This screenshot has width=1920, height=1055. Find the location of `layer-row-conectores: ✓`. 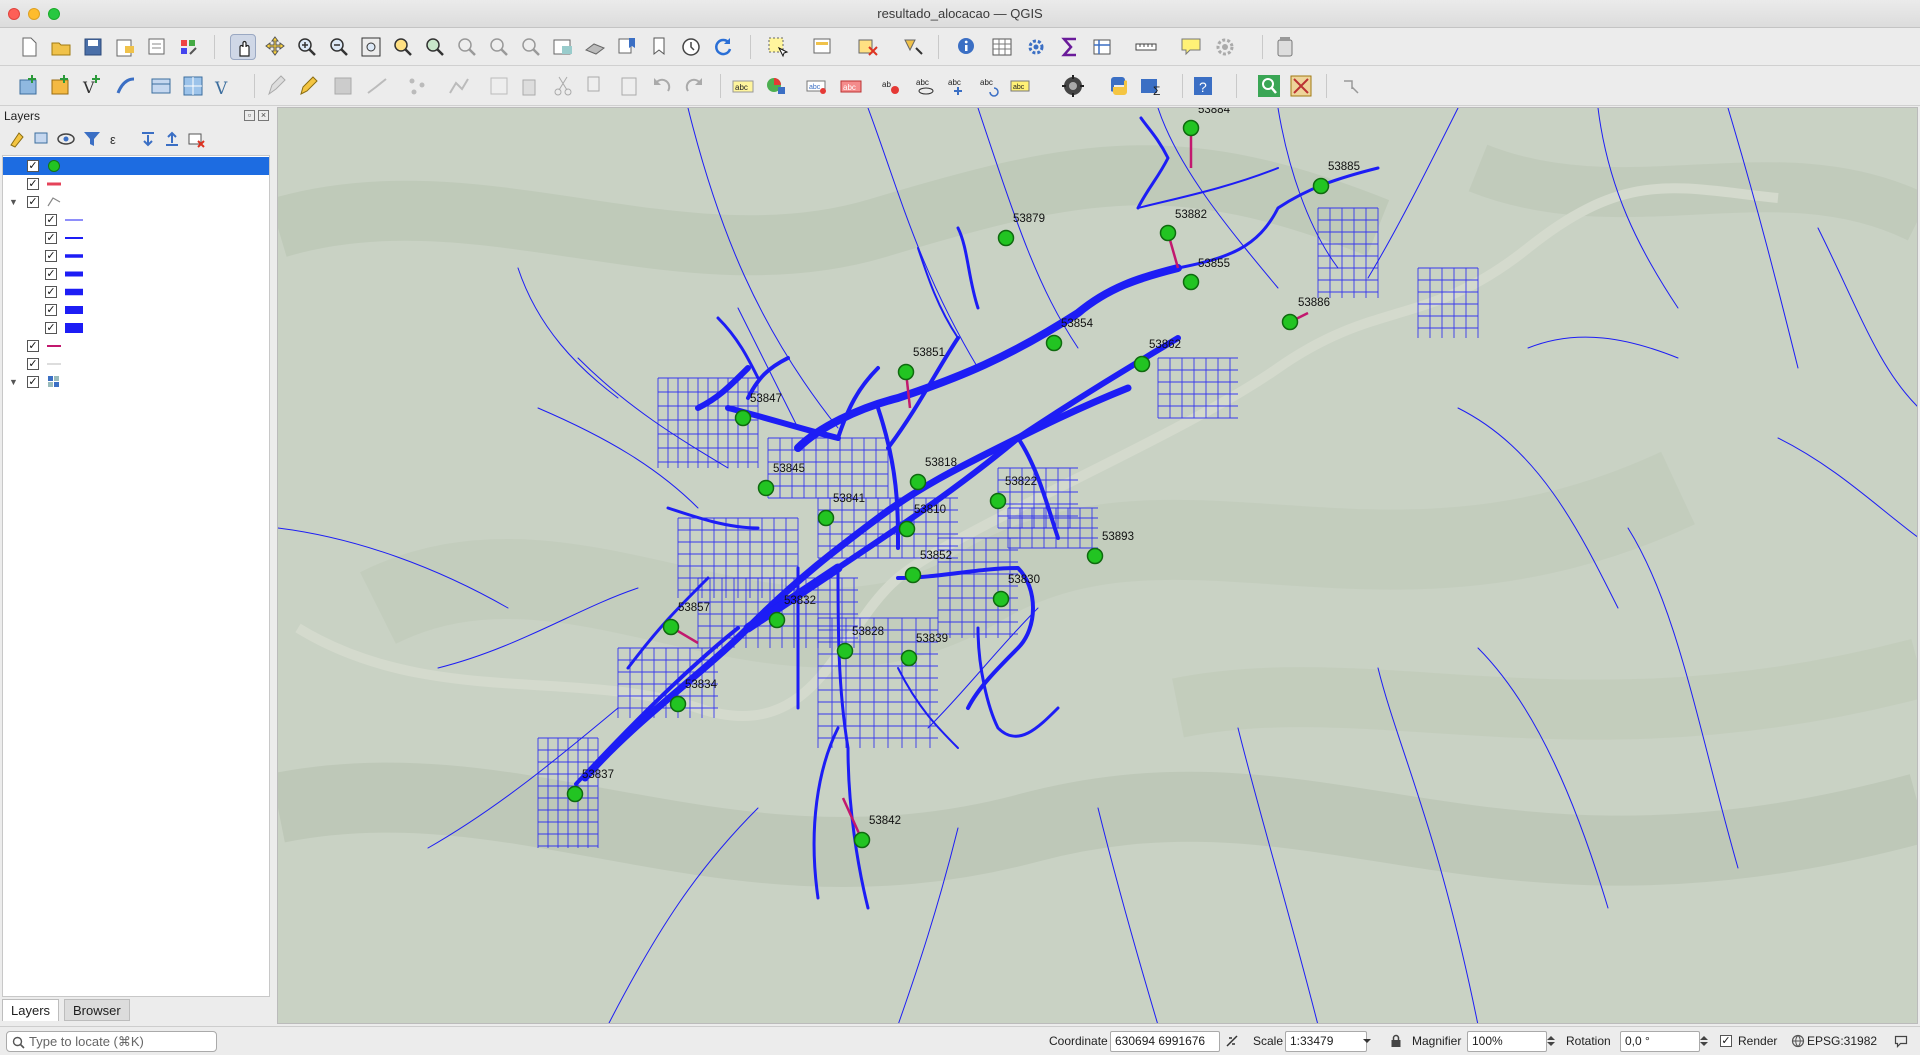

layer-row-conectores: ✓ is located at coordinates (136, 346).